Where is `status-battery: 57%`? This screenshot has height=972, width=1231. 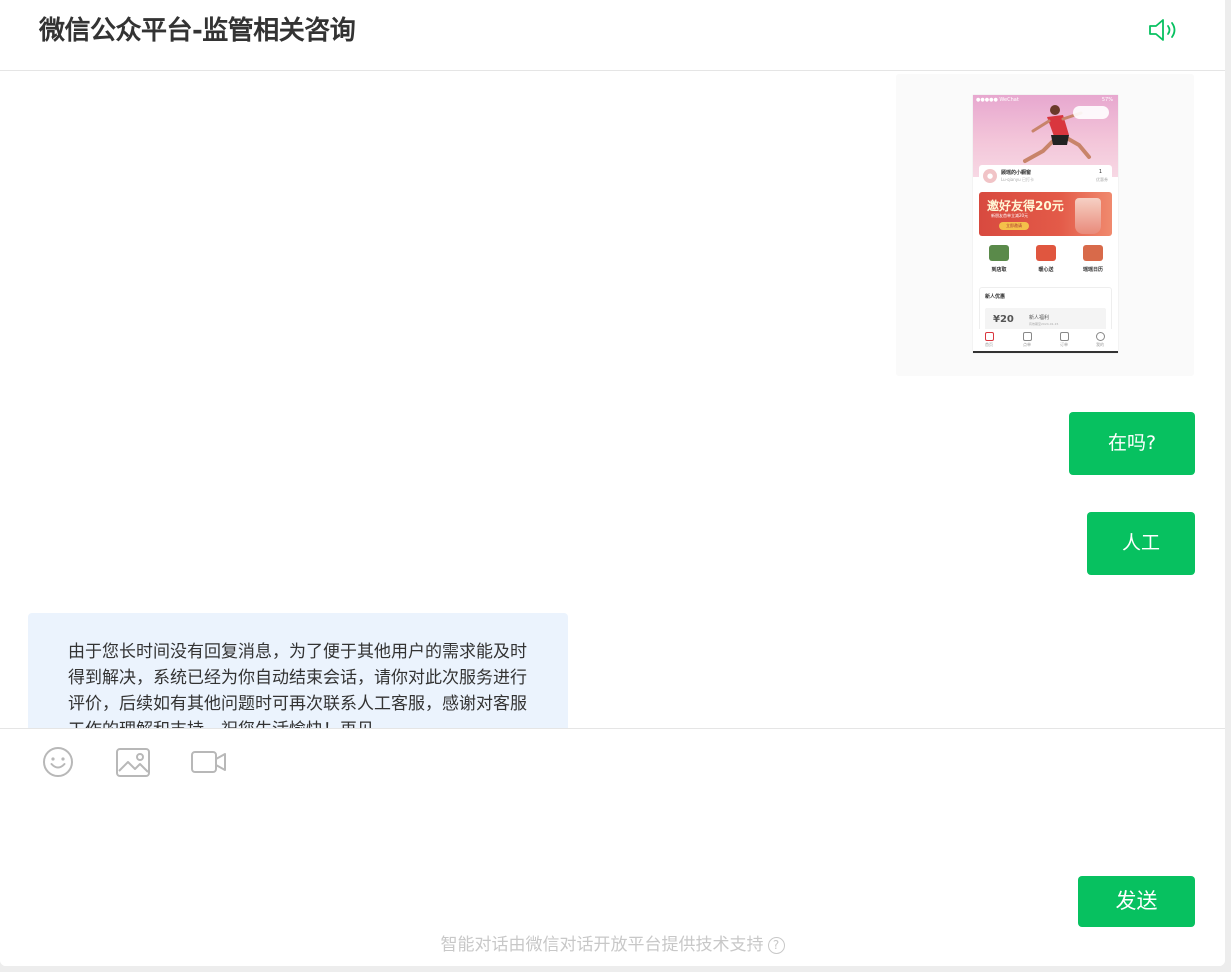 status-battery: 57% is located at coordinates (1107, 100).